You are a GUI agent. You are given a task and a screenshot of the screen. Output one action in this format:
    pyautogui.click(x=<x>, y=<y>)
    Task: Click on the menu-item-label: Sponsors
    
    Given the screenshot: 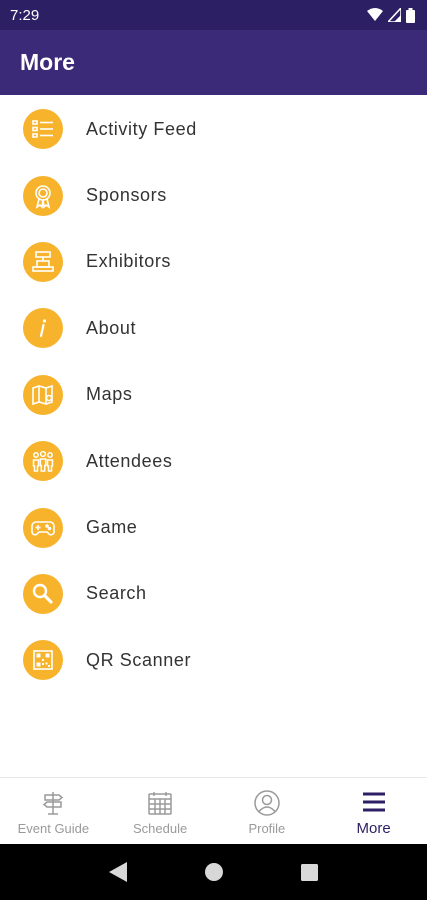 What is the action you would take?
    pyautogui.click(x=126, y=195)
    